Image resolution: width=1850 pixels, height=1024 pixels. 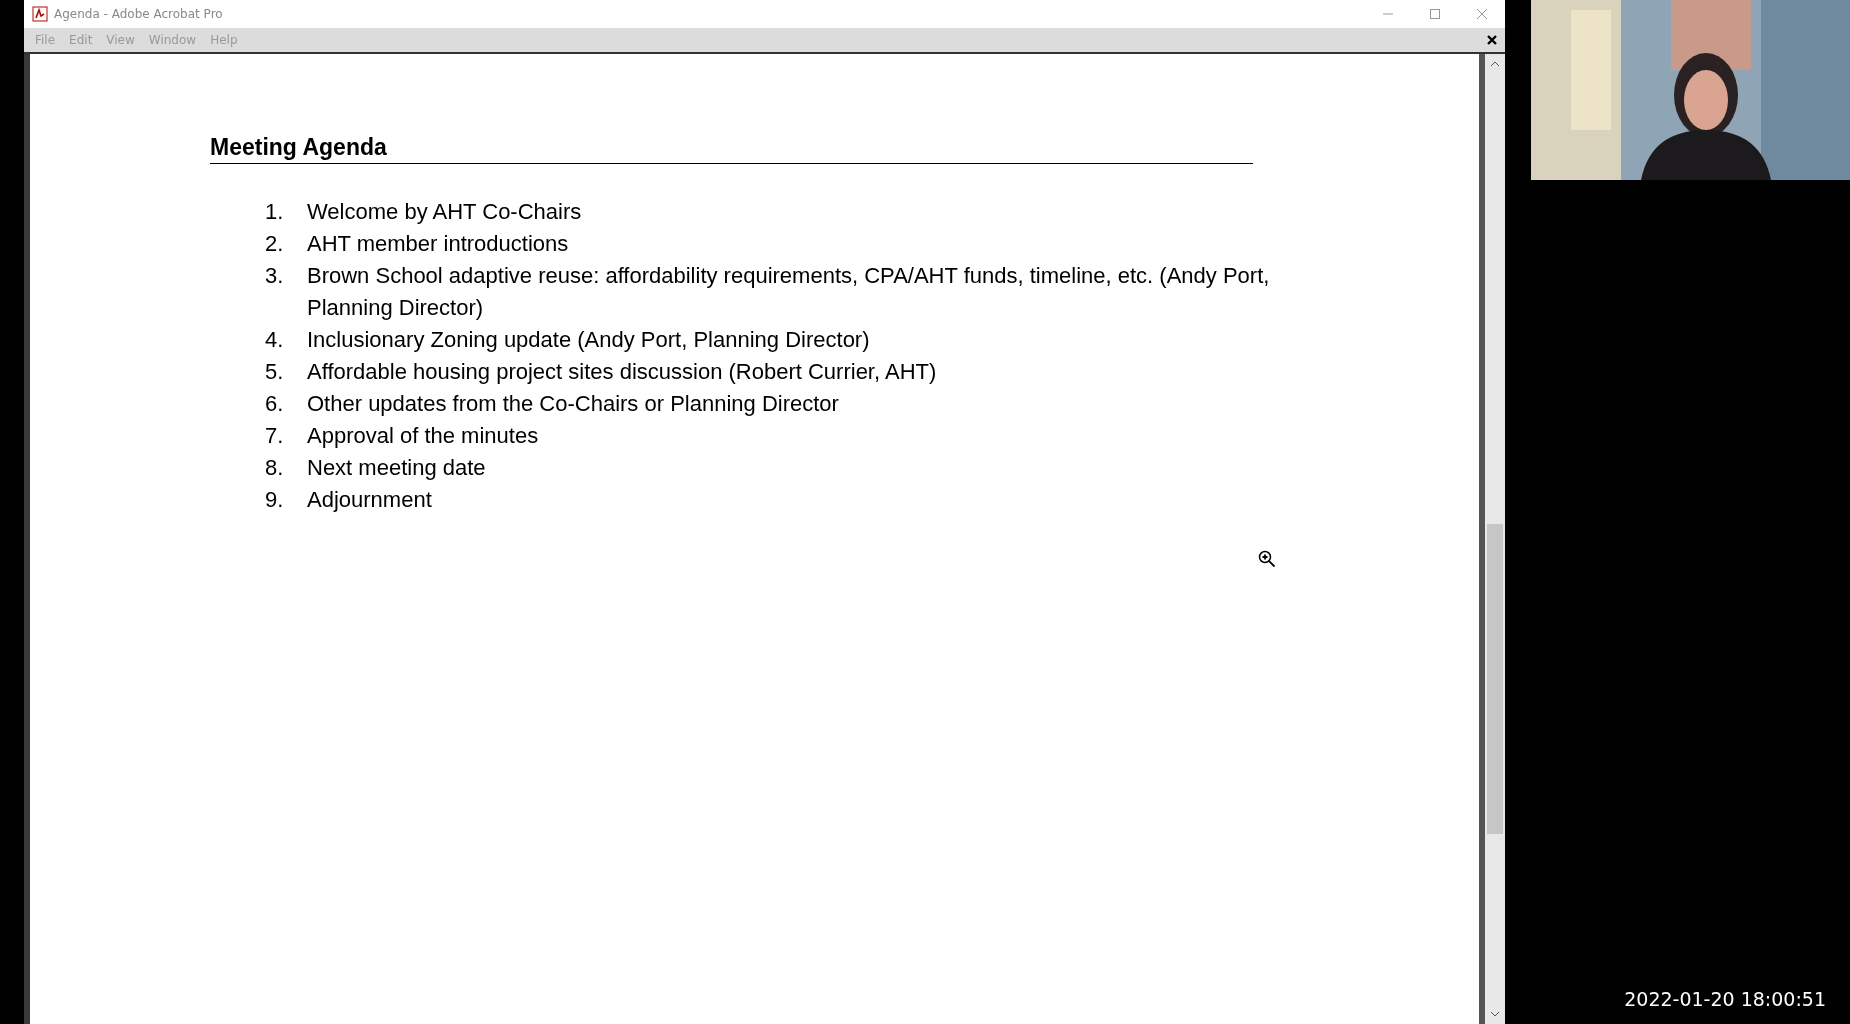 What do you see at coordinates (40, 14) in the screenshot?
I see `pdf-icon` at bounding box center [40, 14].